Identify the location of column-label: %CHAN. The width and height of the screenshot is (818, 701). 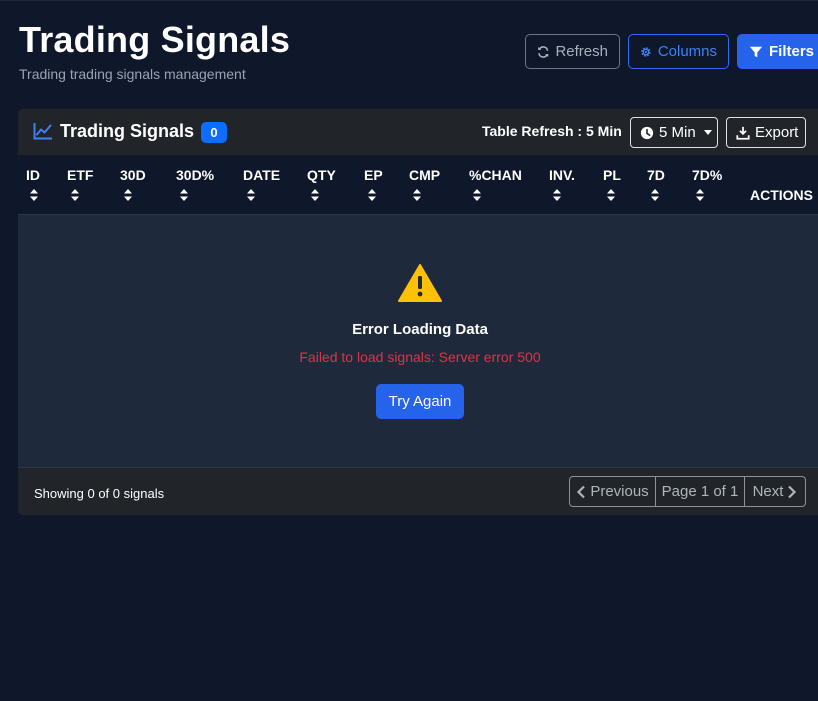
(495, 175).